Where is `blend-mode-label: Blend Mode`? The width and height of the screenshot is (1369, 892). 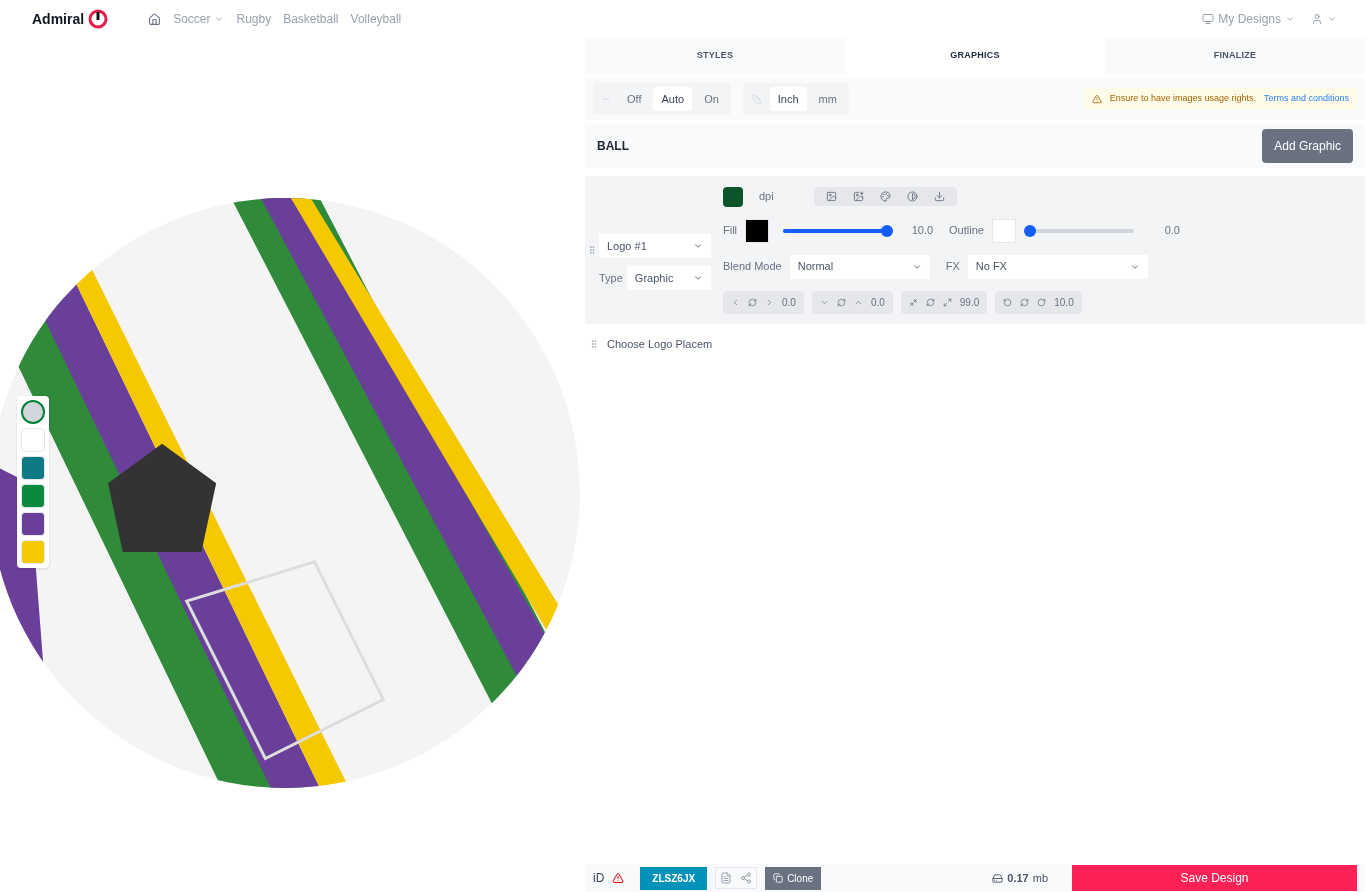
blend-mode-label: Blend Mode is located at coordinates (752, 267).